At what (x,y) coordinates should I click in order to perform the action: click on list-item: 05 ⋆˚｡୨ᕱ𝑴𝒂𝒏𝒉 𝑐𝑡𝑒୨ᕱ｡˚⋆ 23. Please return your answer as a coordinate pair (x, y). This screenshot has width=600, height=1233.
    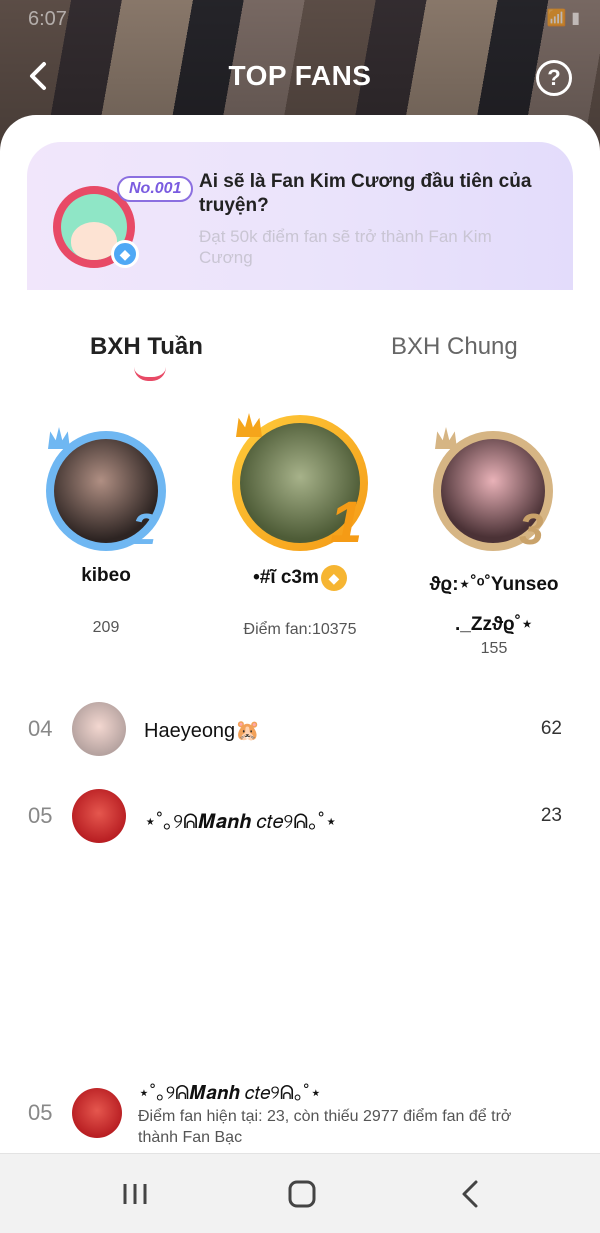
    Looking at the image, I should click on (300, 817).